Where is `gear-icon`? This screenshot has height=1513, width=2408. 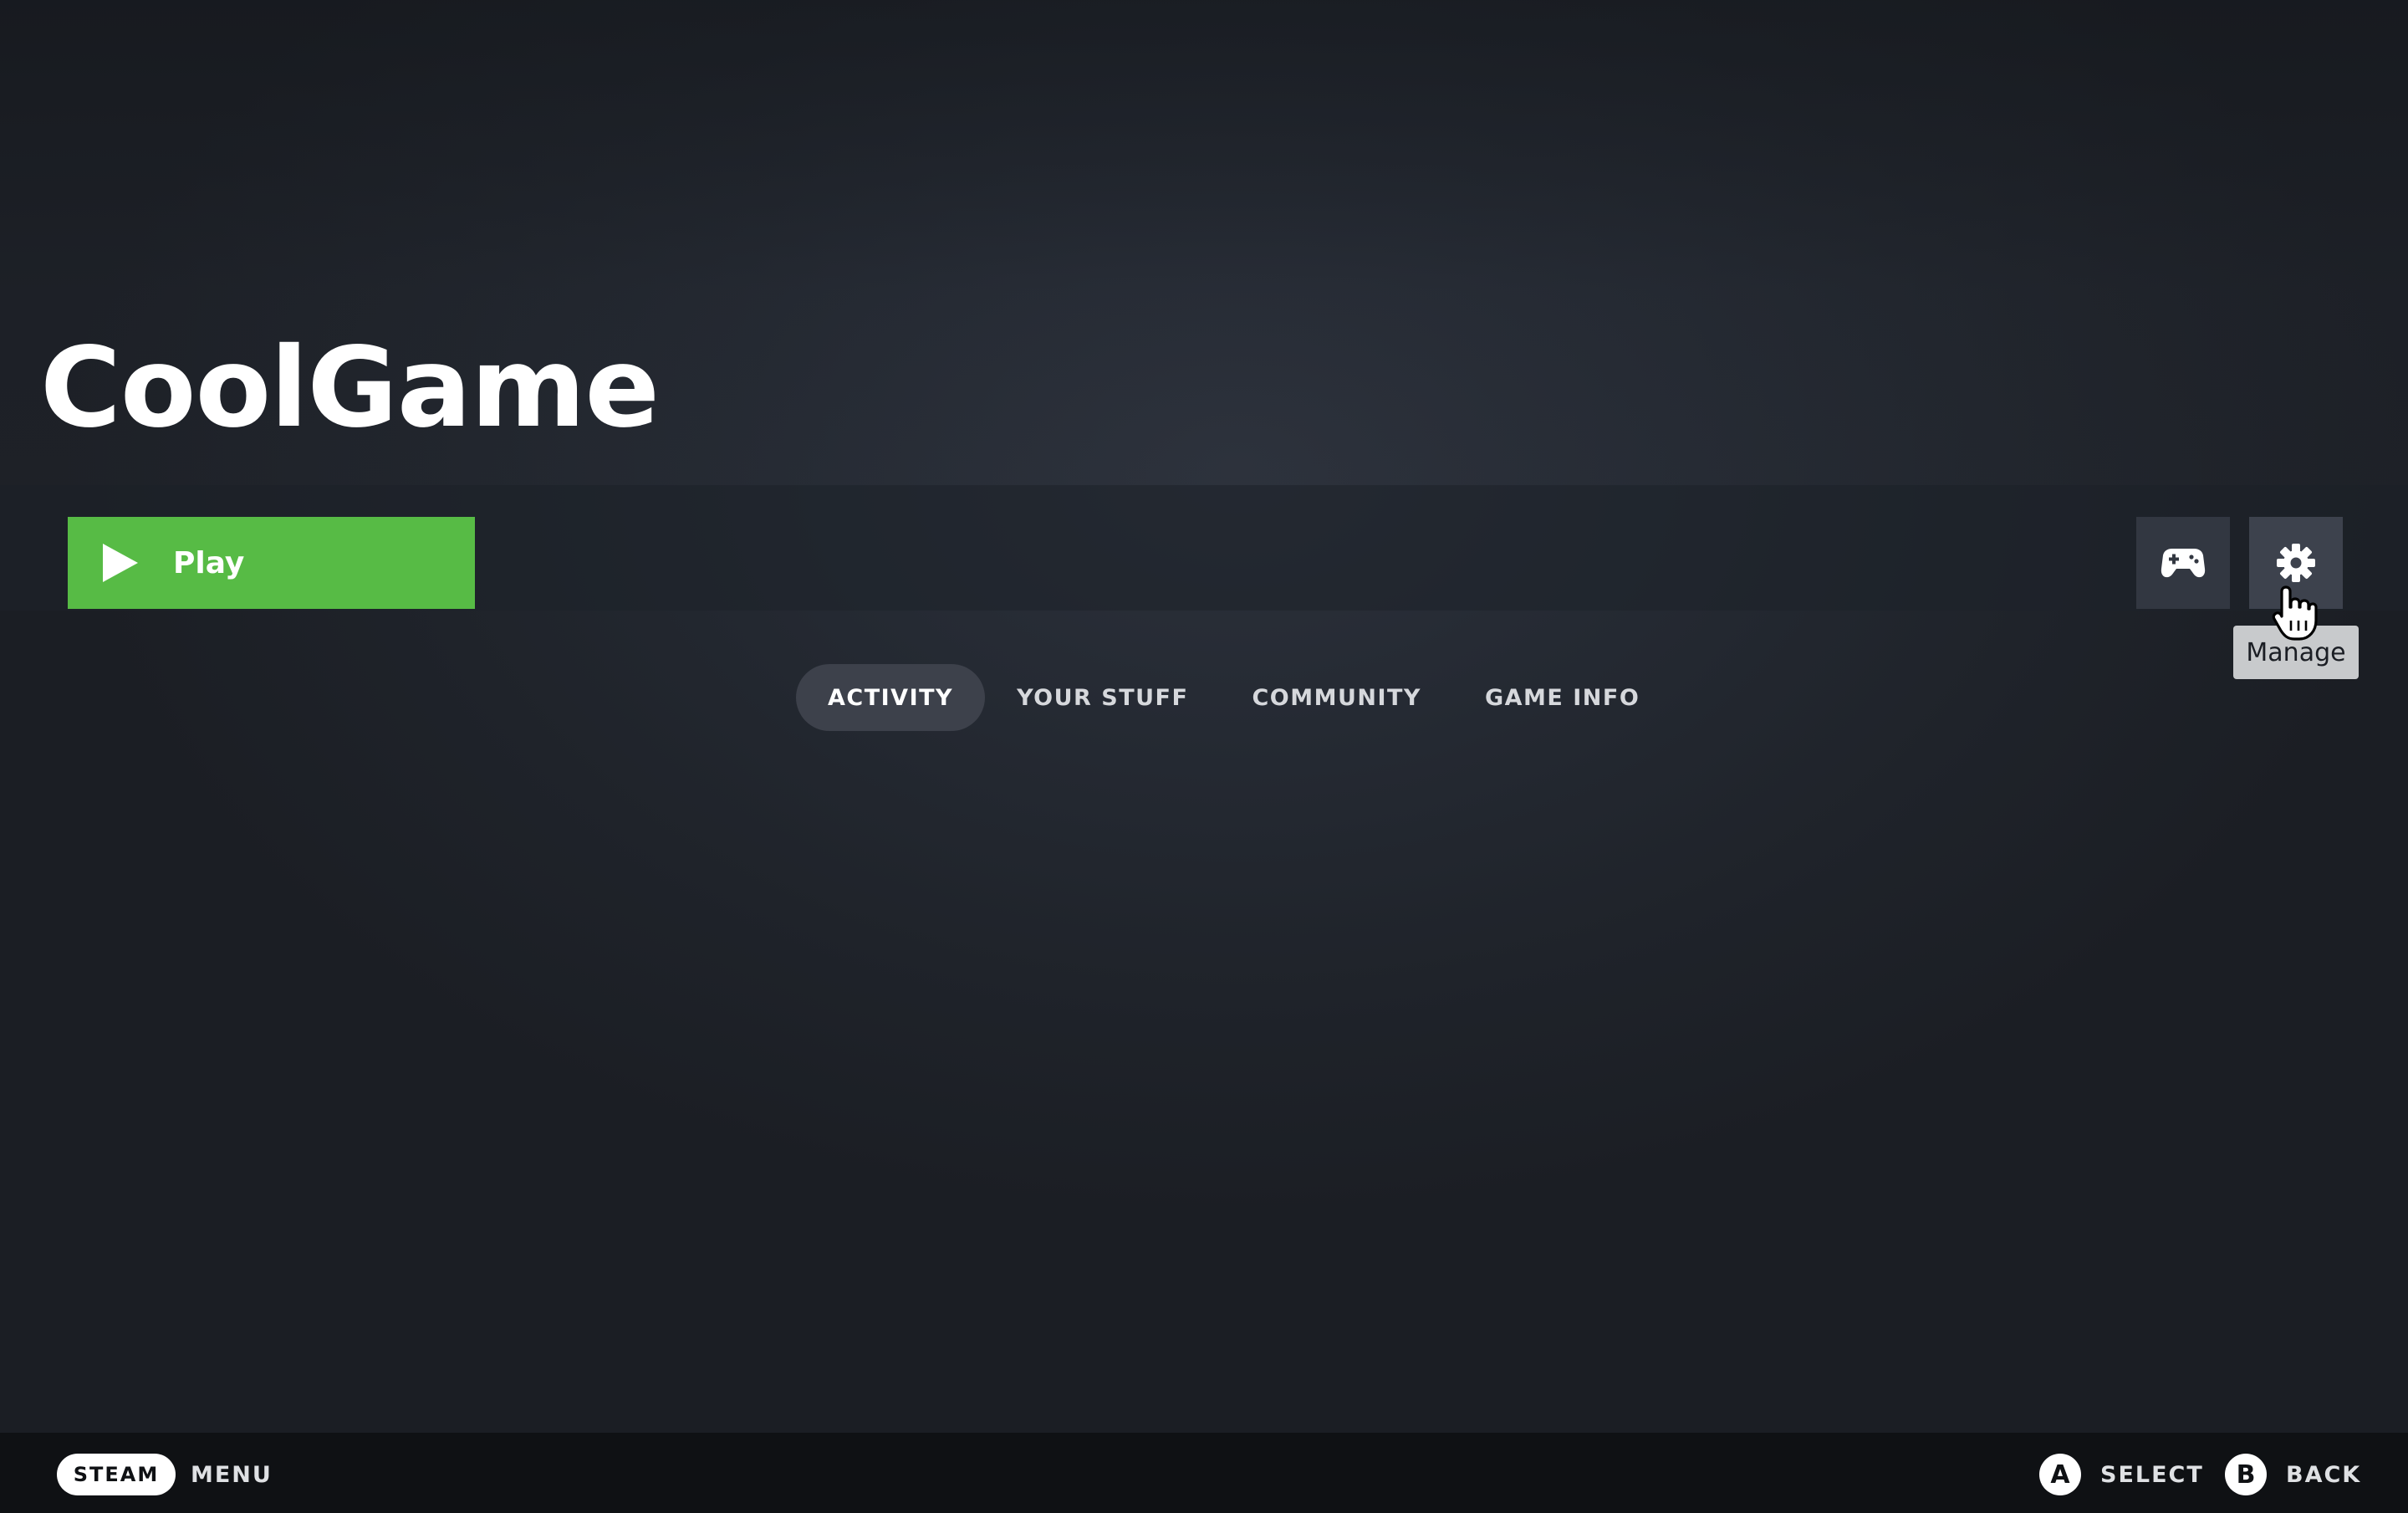
gear-icon is located at coordinates (2296, 563).